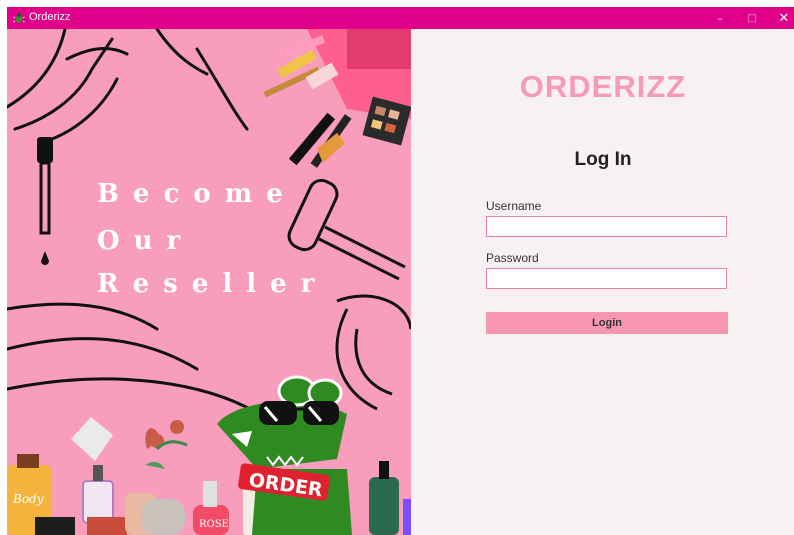  I want to click on username-label: Username, so click(514, 206).